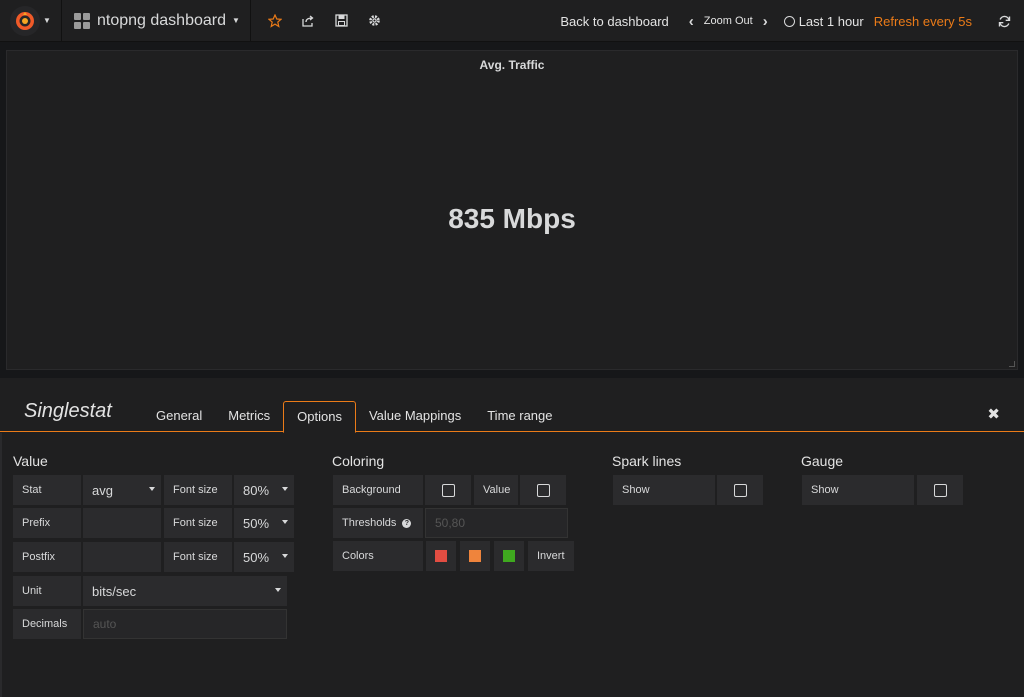 The image size is (1024, 697). I want to click on colors-label: Colors, so click(378, 556).